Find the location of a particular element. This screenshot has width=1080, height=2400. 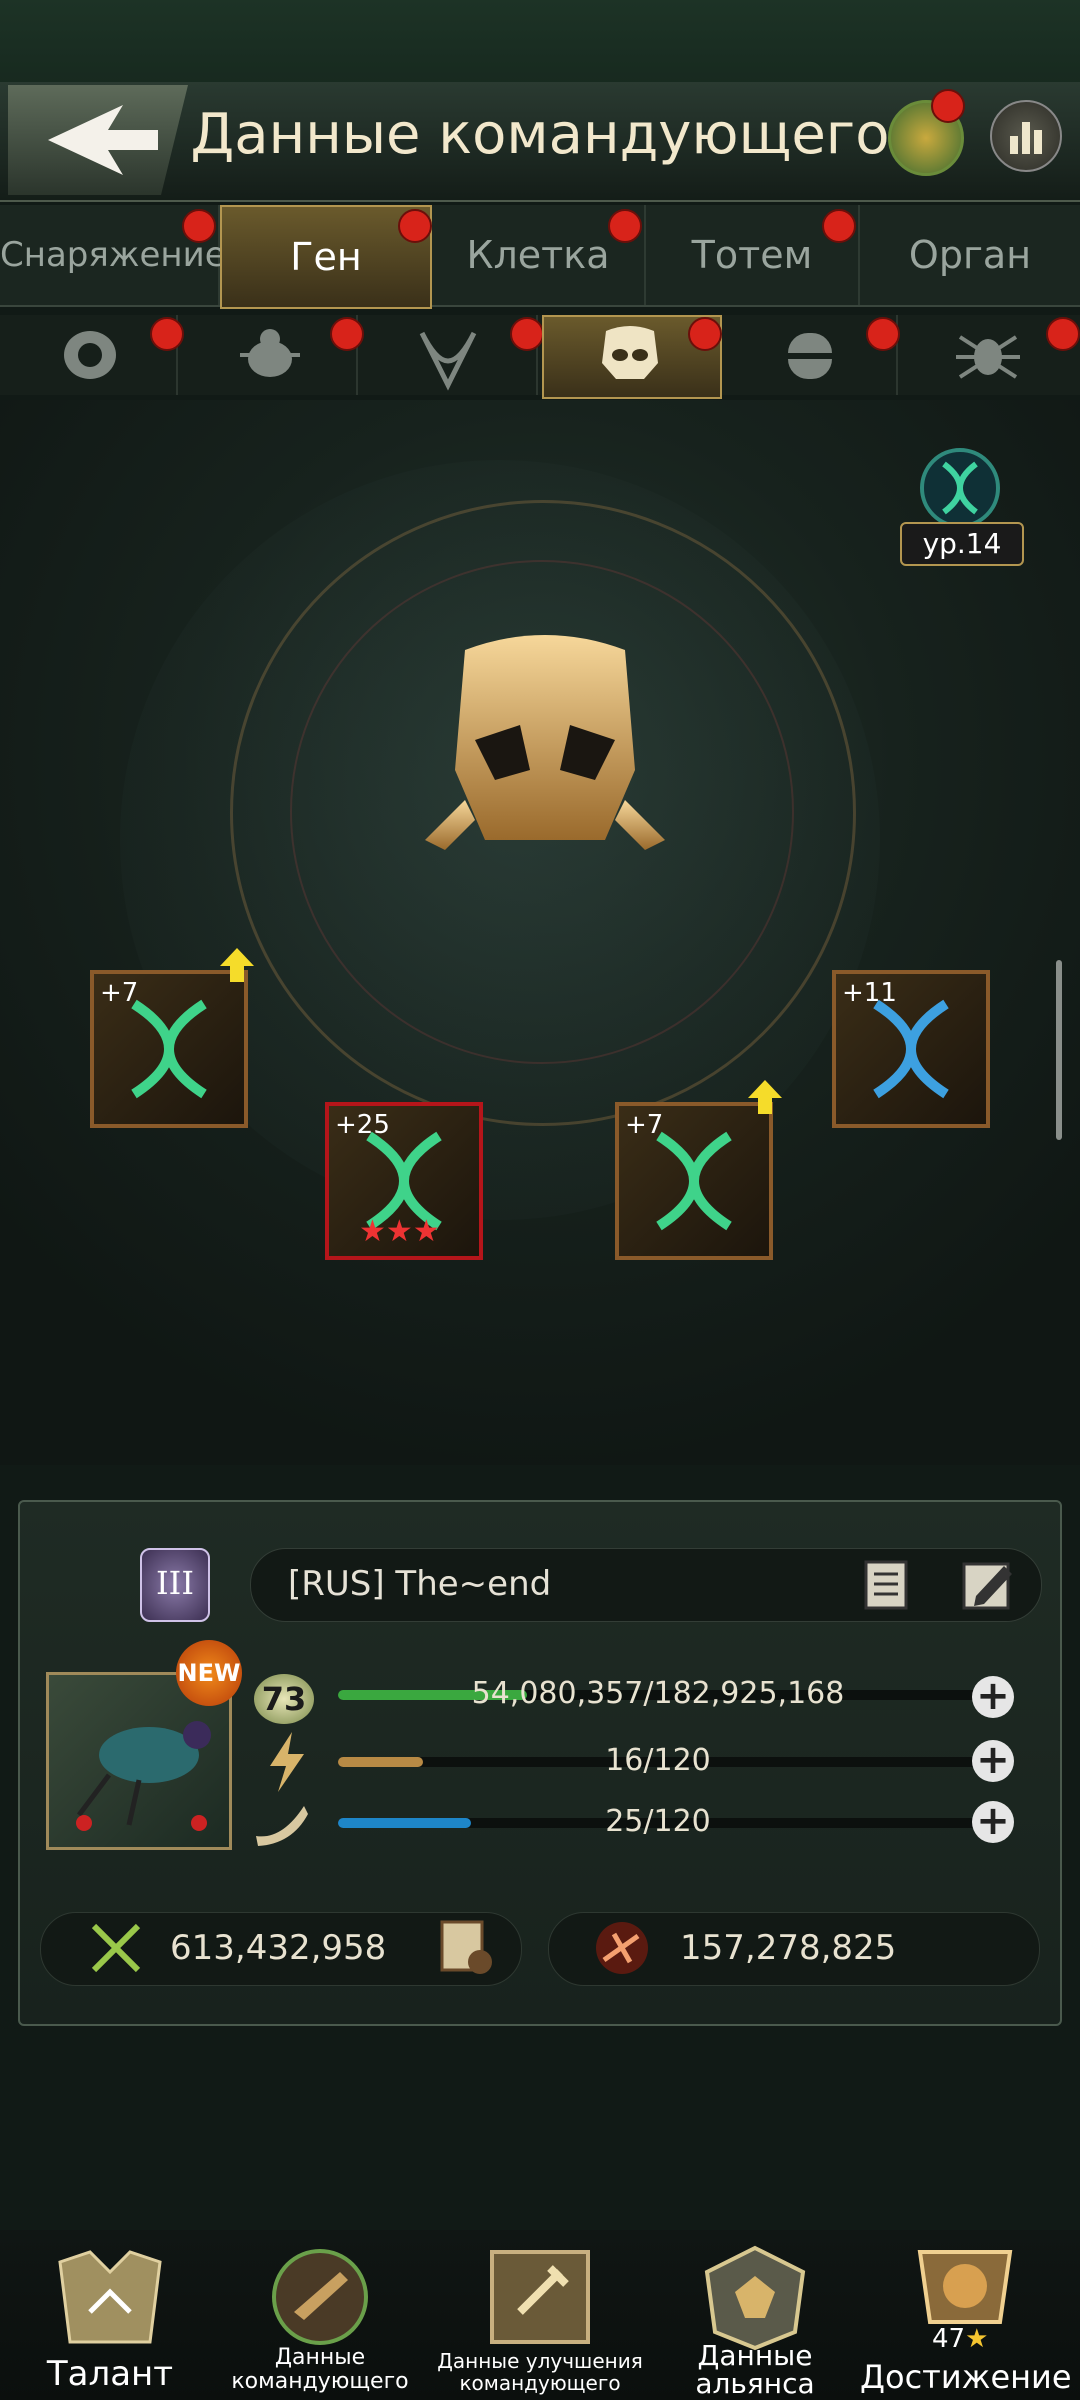

main-tabs: Снаряжение Ген Клетка Тотем Орган is located at coordinates (540, 257).